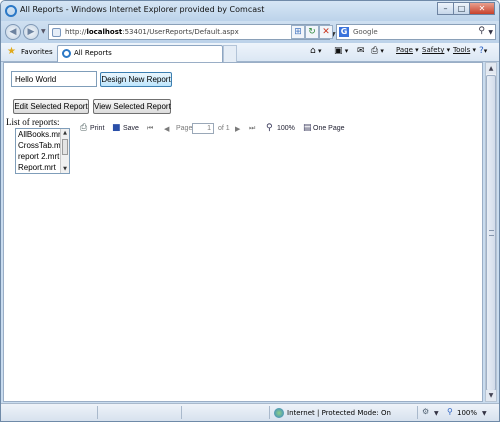 Image resolution: width=500 pixels, height=422 pixels. I want to click on minimize-button: –, so click(445, 8).